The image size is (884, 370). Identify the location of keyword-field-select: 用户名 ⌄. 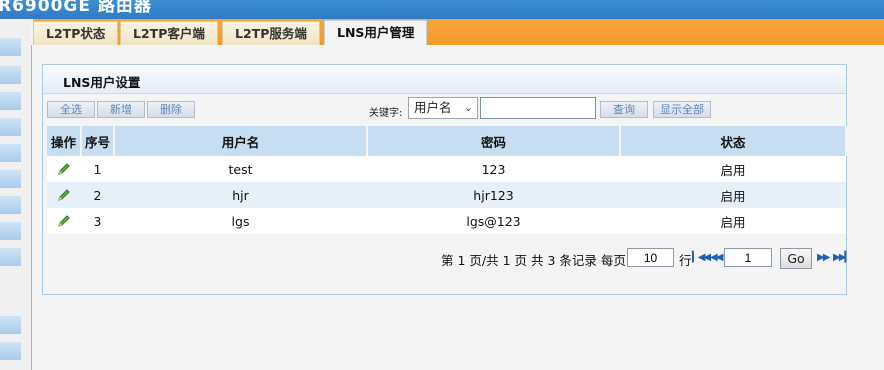
(443, 108).